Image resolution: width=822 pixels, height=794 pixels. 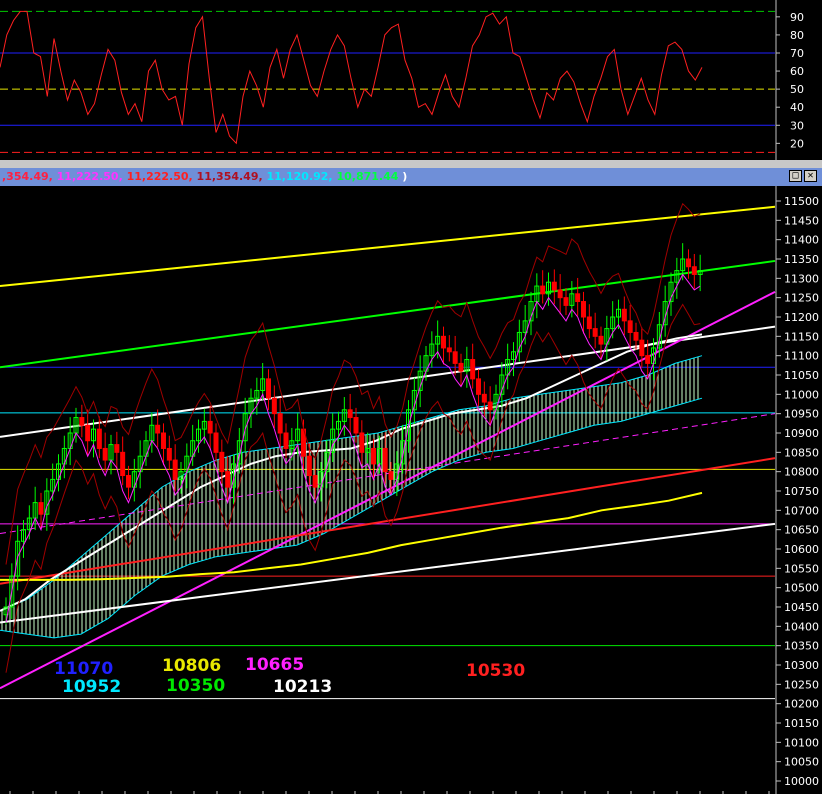 What do you see at coordinates (92, 687) in the screenshot?
I see `level-label-10952: 10952` at bounding box center [92, 687].